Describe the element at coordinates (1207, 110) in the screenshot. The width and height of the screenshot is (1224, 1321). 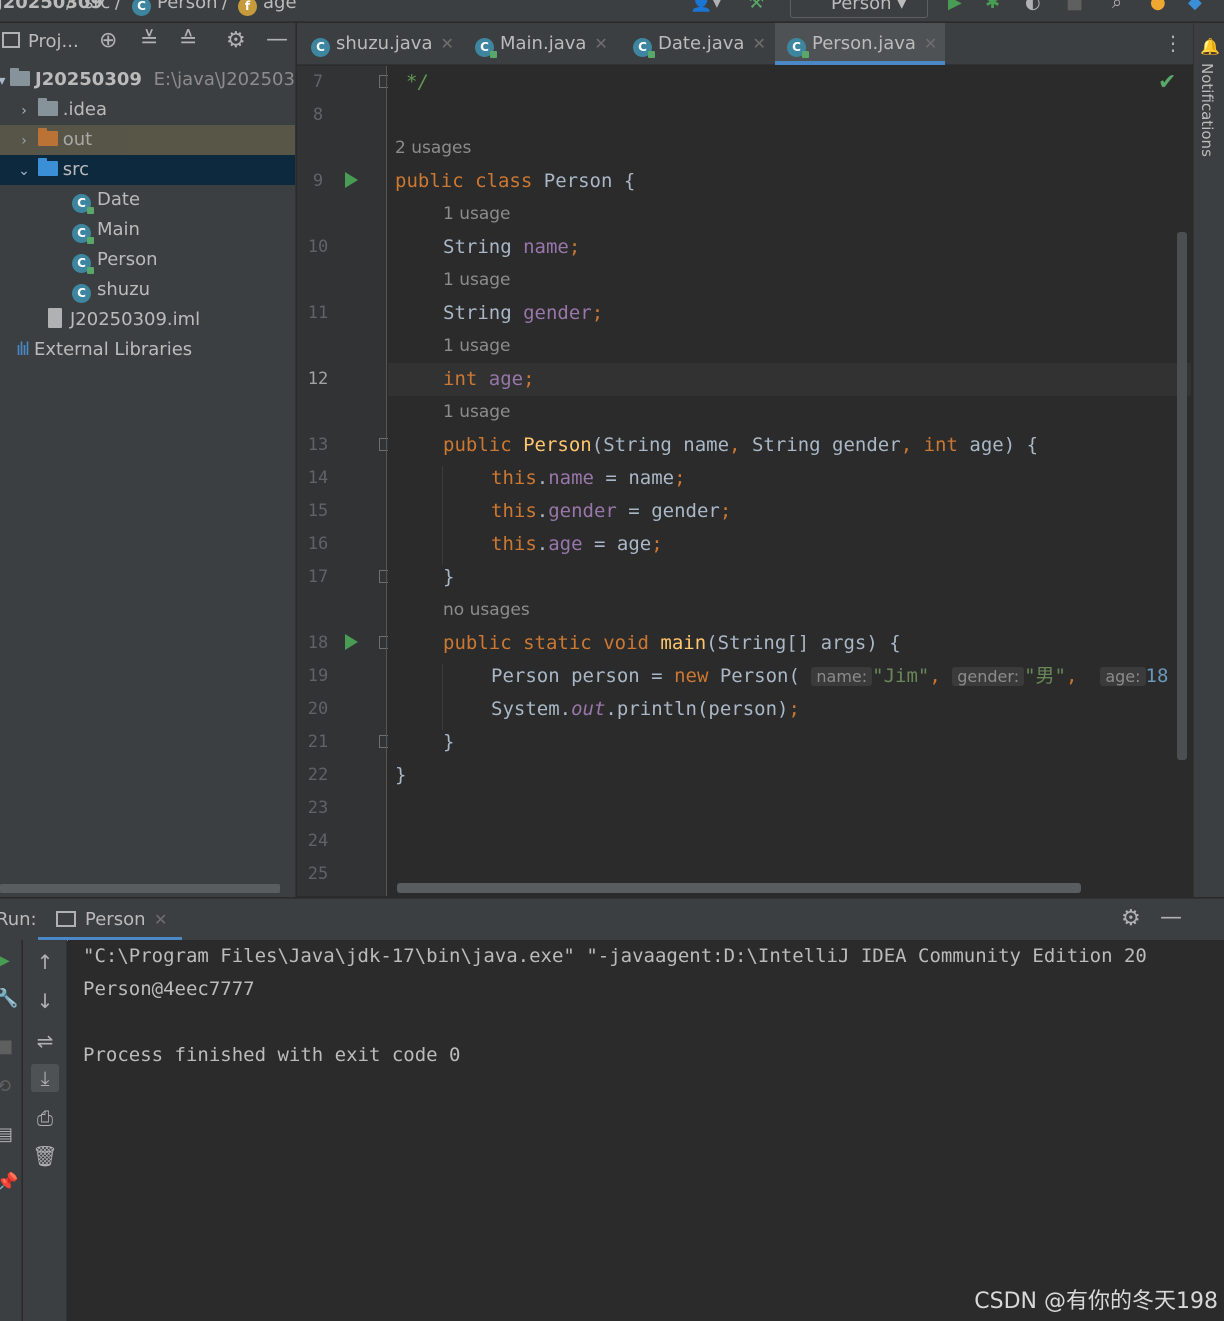
I see `notifications-tab: Notifications` at that location.